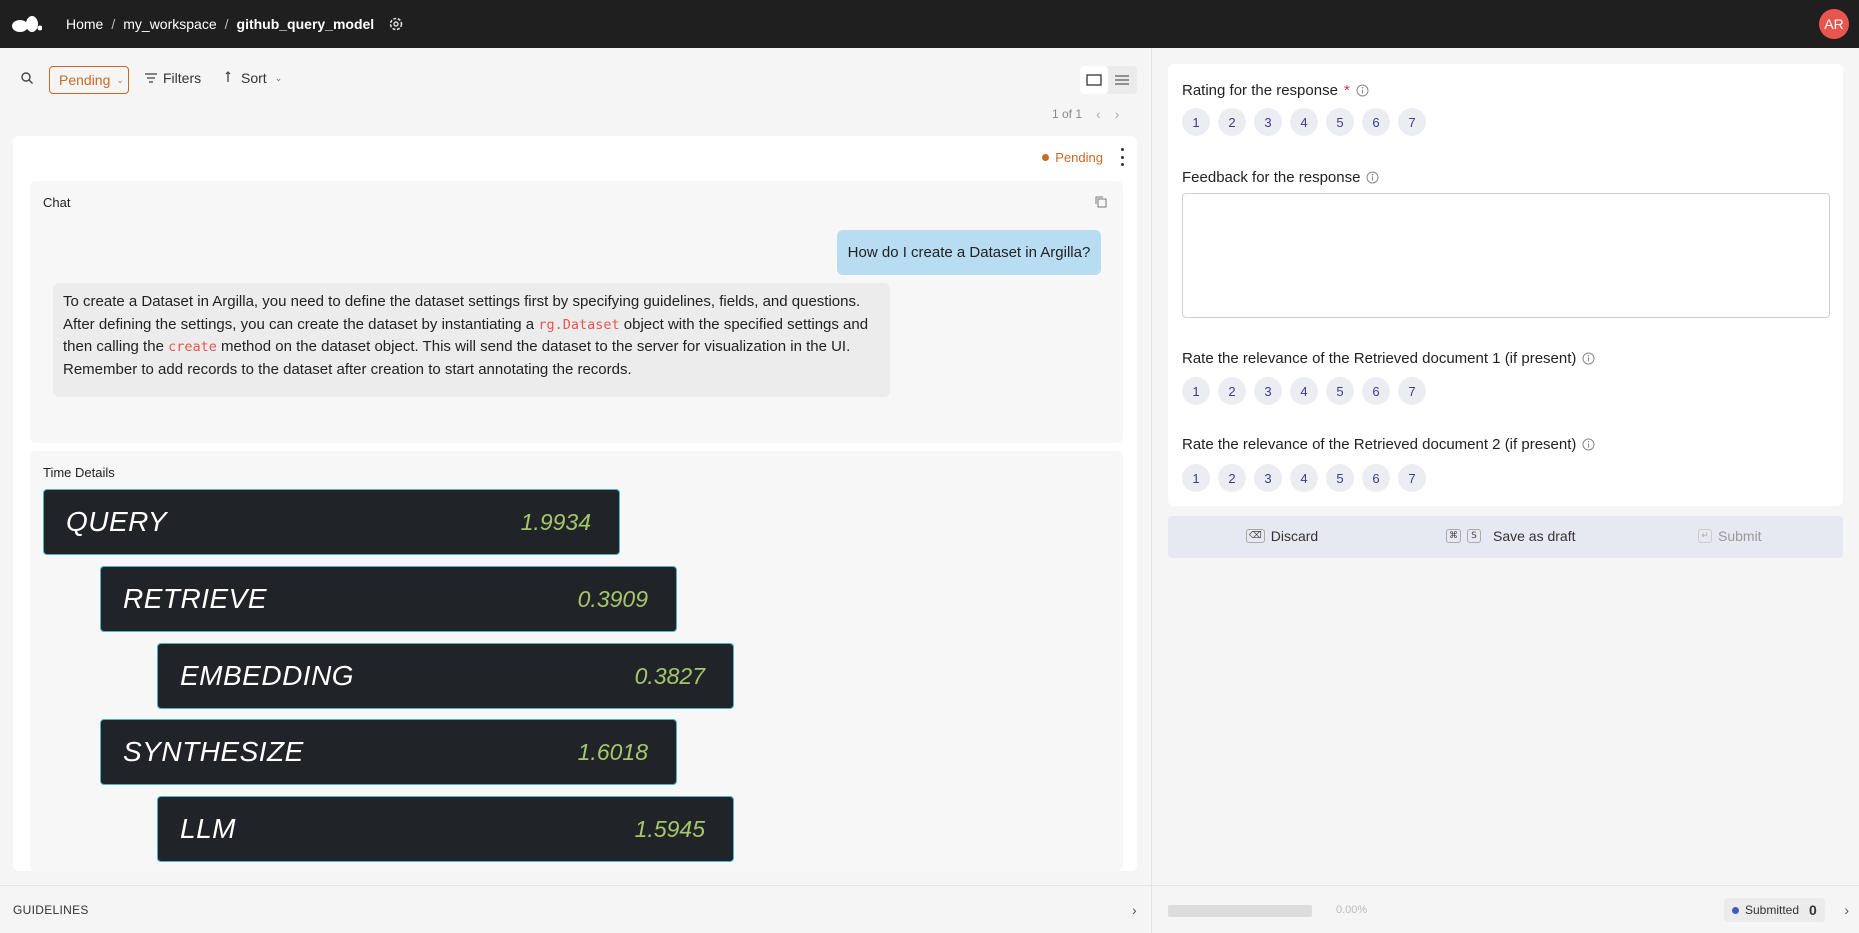  Describe the element at coordinates (1294, 536) in the screenshot. I see `discard-label: Discard` at that location.